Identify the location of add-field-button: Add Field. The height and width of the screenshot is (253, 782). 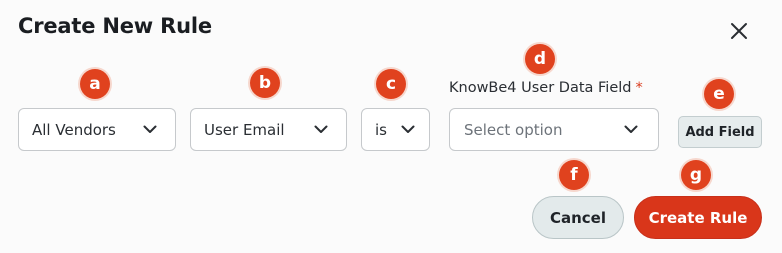
(720, 132).